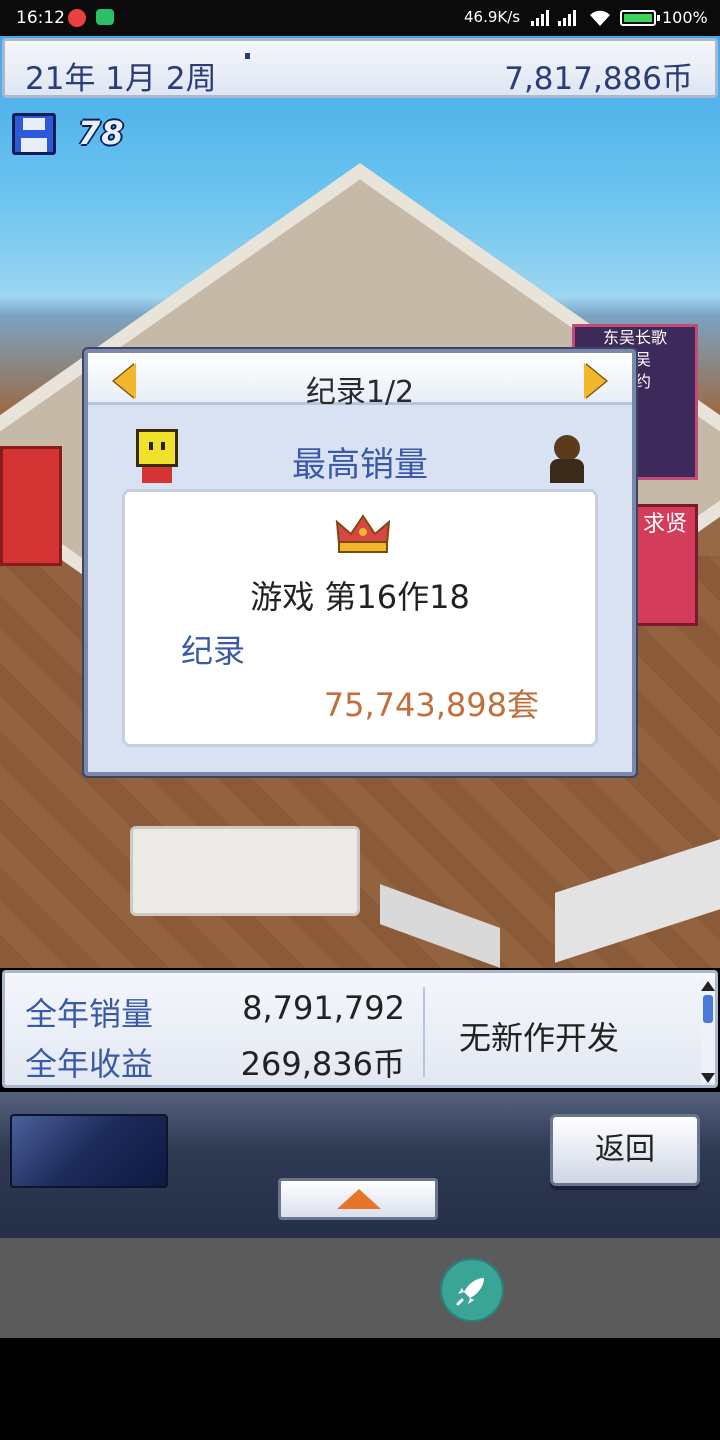 This screenshot has height=1440, width=720. What do you see at coordinates (360, 1029) in the screenshot?
I see `annual-stats-panel: 全年销量 8,791,792 全年收益 269,836币 无新作开发` at bounding box center [360, 1029].